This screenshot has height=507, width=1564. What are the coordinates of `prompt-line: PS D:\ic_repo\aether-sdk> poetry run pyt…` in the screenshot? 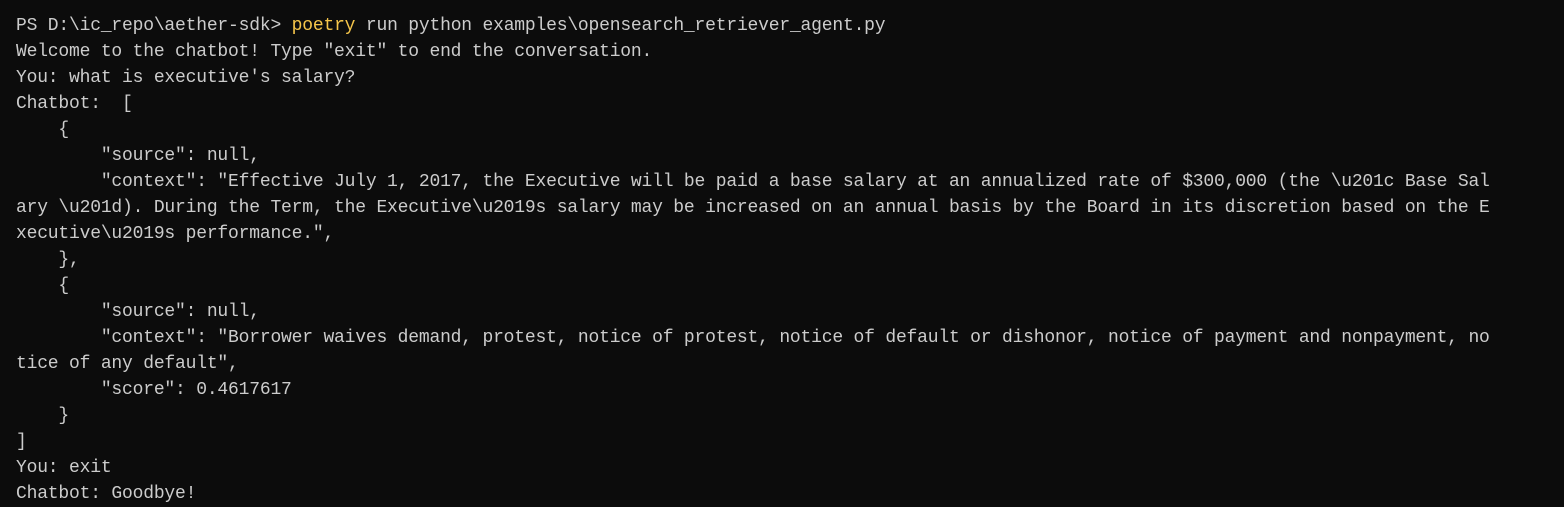 It's located at (790, 26).